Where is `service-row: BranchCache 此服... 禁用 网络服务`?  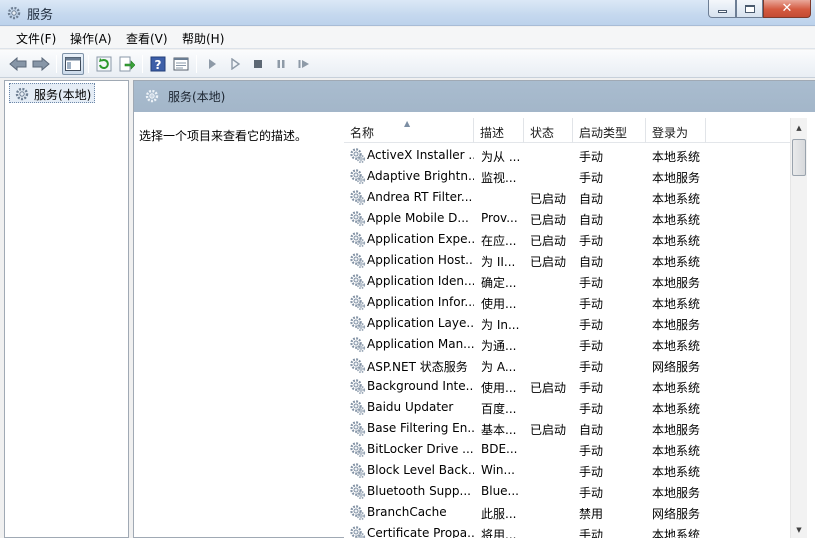 service-row: BranchCache 此服... 禁用 网络服务 is located at coordinates (570, 512).